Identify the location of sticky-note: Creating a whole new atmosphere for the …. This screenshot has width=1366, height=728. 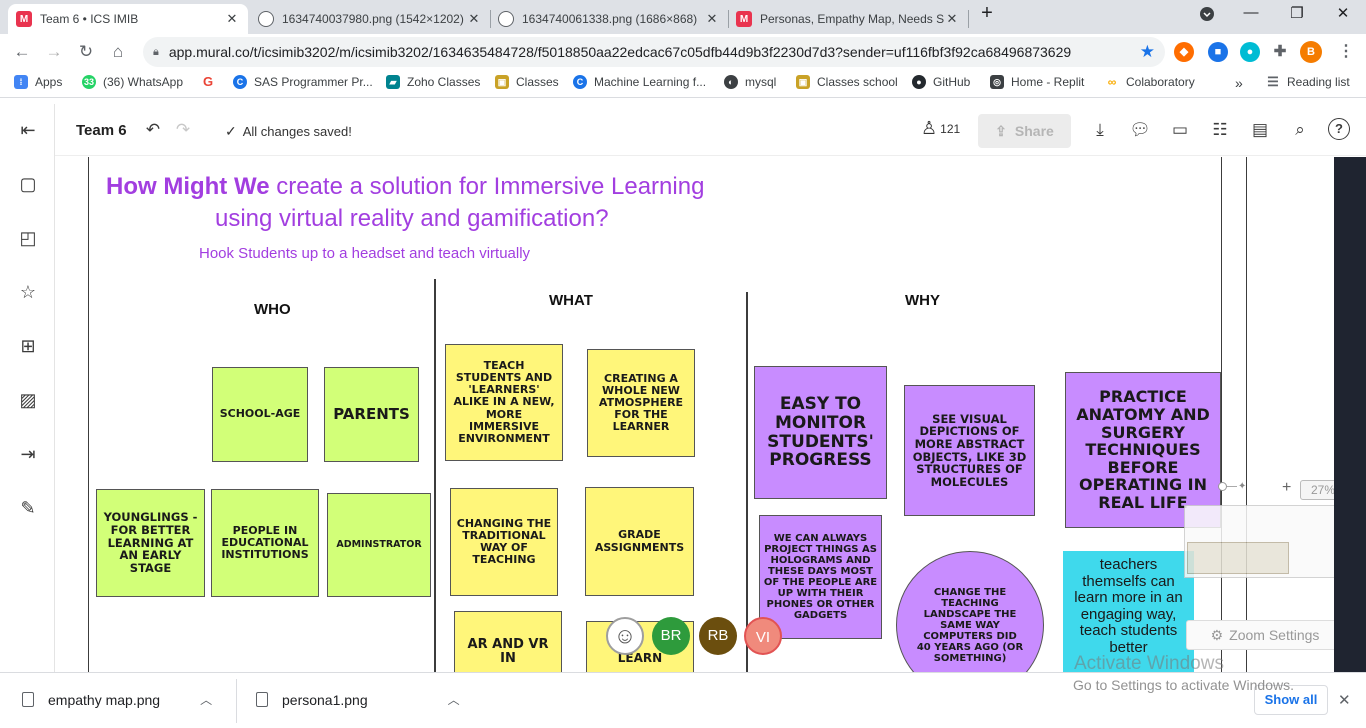
(641, 403).